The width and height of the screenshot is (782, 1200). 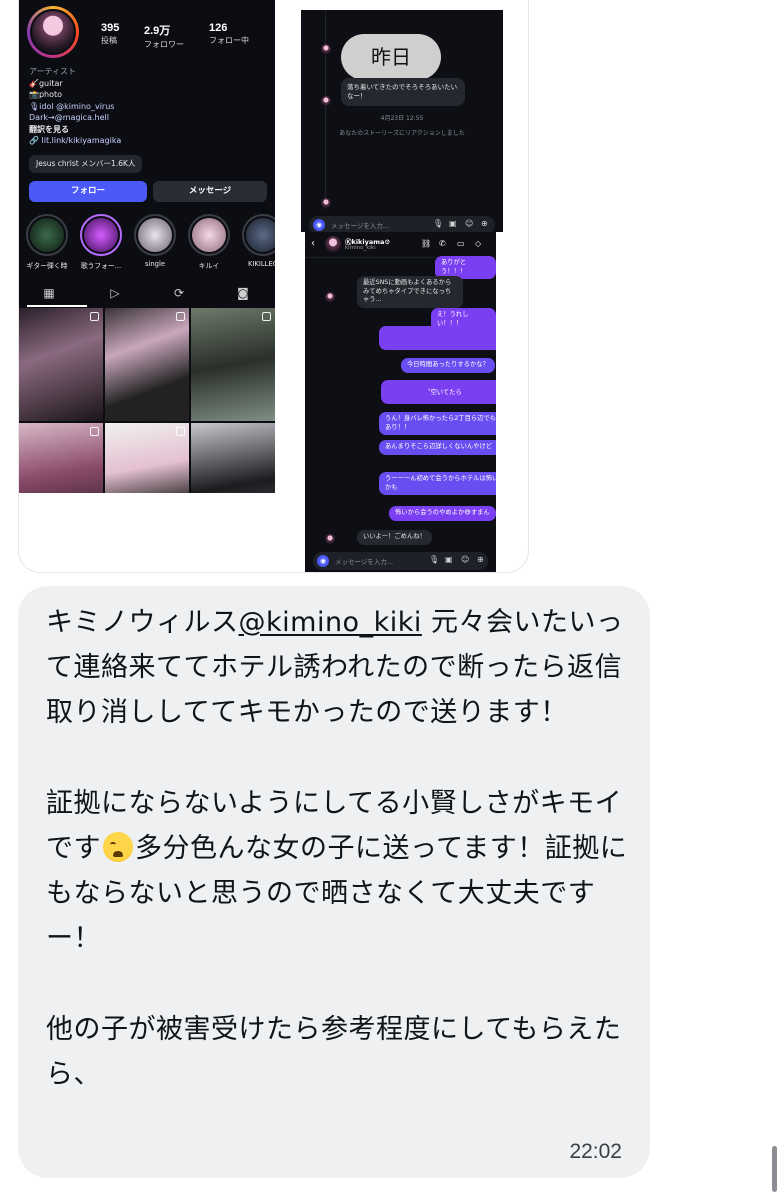 What do you see at coordinates (400, 245) in the screenshot?
I see `dm-header: ‹ Ⓚkikiyama⚙ kimino_kiki ⛓ ✆ ▭ ◇` at bounding box center [400, 245].